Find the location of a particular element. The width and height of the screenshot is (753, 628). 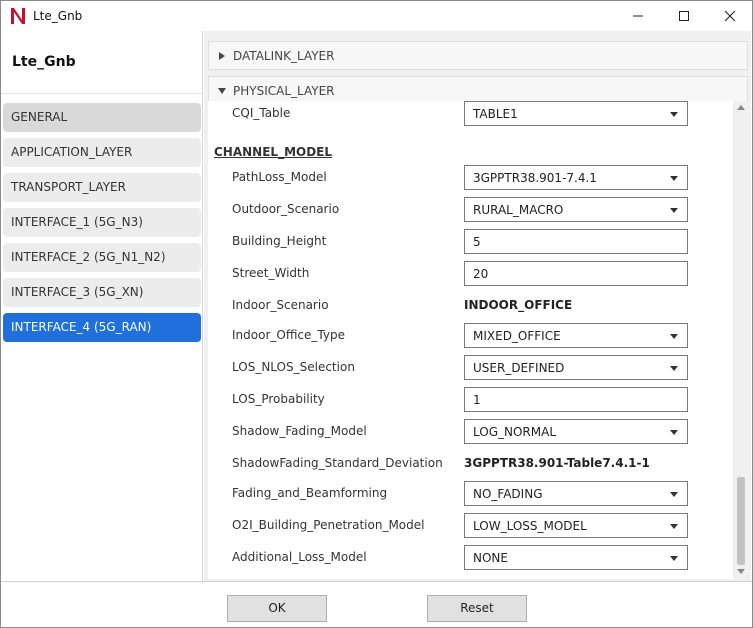

window-title: Lte_Gnb is located at coordinates (58, 16).